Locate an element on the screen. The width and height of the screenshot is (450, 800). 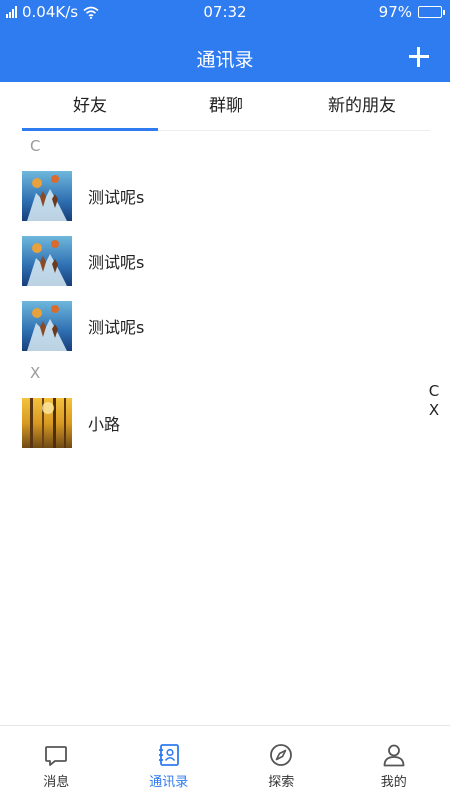
nav-profile: 我的 is located at coordinates (394, 763).